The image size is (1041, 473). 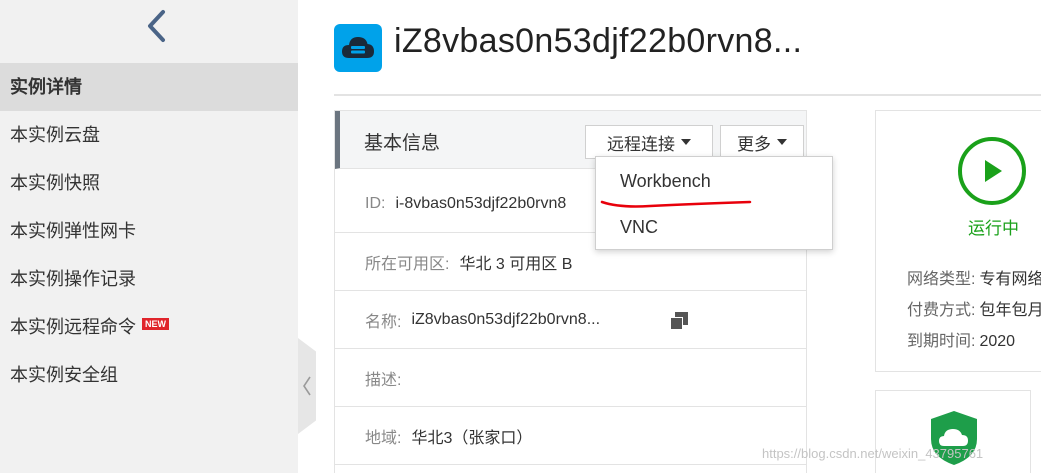 I want to click on play-icon, so click(x=993, y=171).